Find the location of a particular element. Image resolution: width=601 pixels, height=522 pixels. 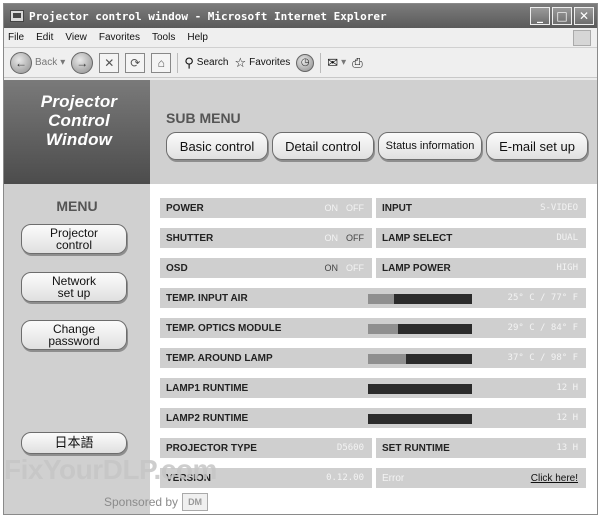

temp-input-air-label: TEMP. INPUT AIR is located at coordinates (207, 298).